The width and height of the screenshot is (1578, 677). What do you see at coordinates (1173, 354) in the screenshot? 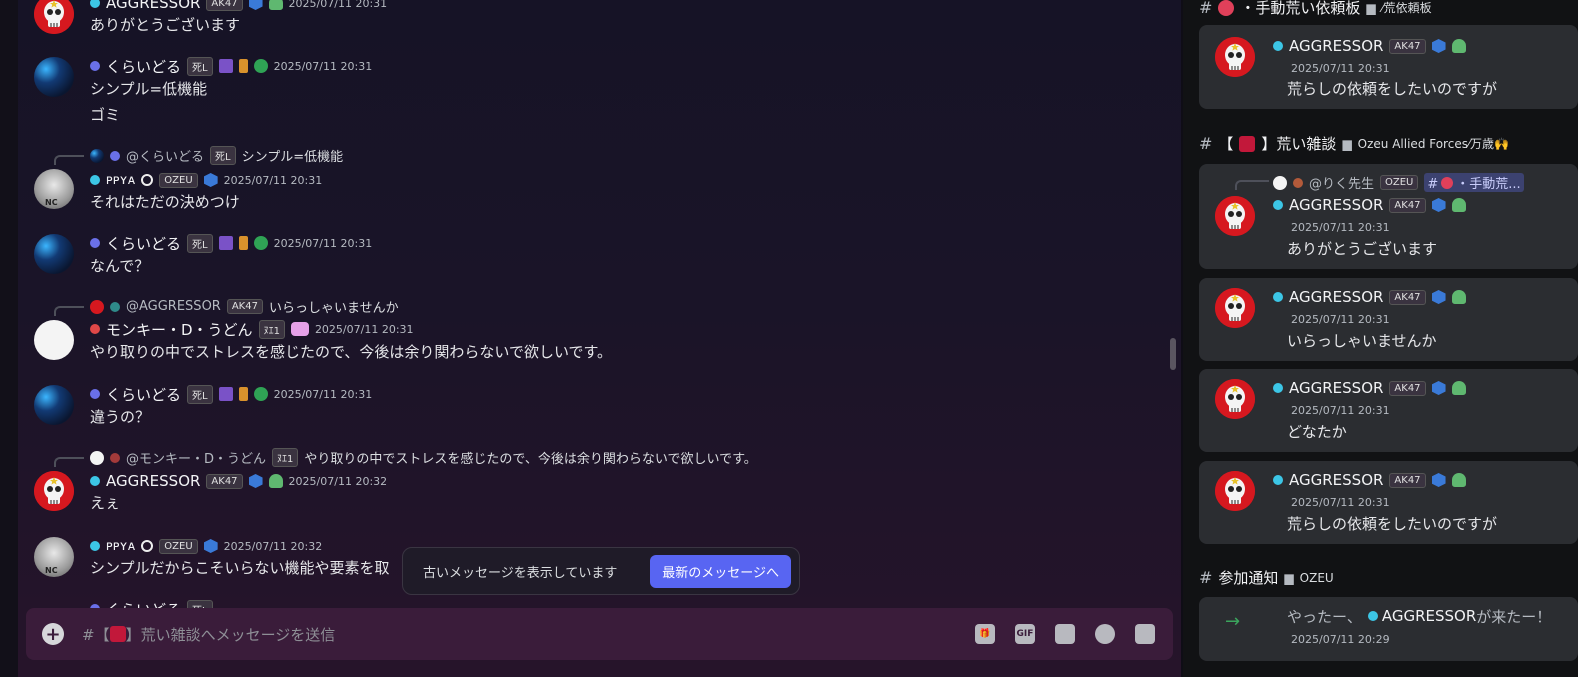
I see `scrollbar-thumb` at bounding box center [1173, 354].